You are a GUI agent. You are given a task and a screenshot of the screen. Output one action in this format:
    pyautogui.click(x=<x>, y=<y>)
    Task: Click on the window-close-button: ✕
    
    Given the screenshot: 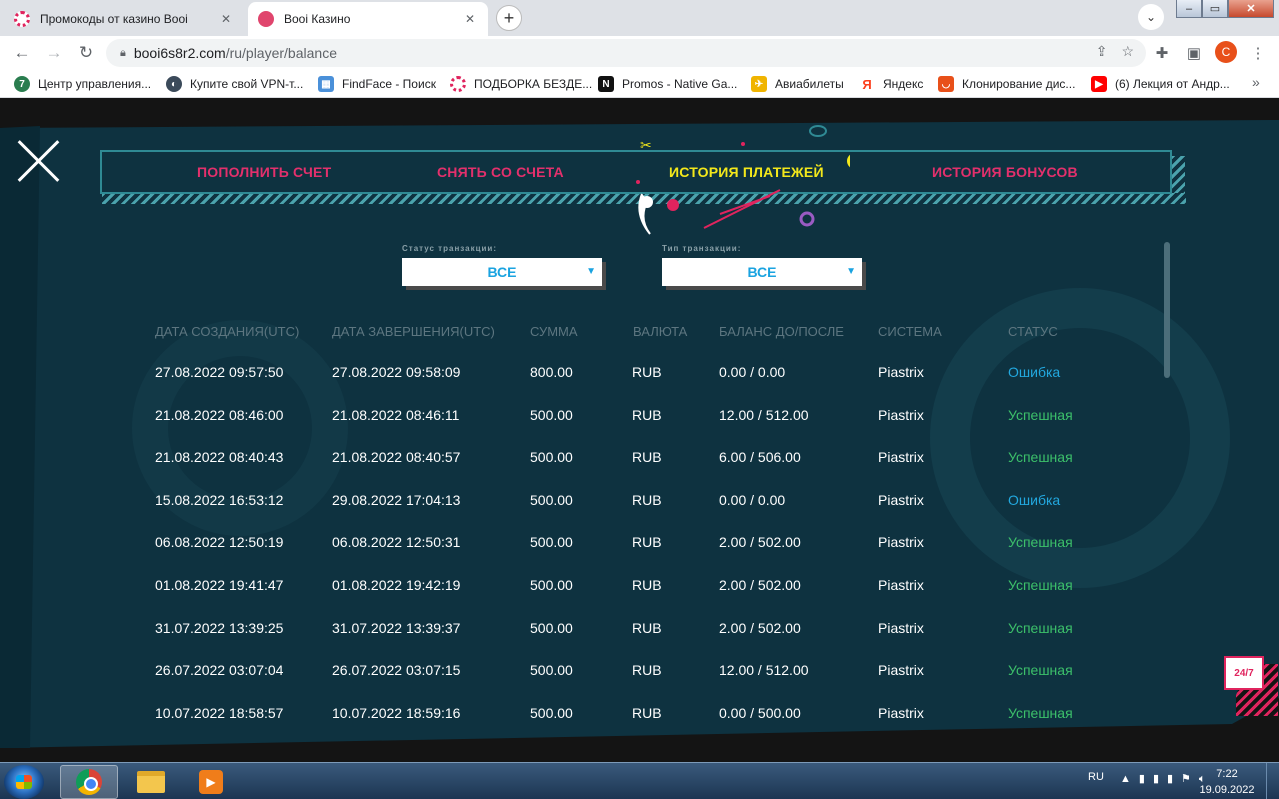 What is the action you would take?
    pyautogui.click(x=1251, y=9)
    